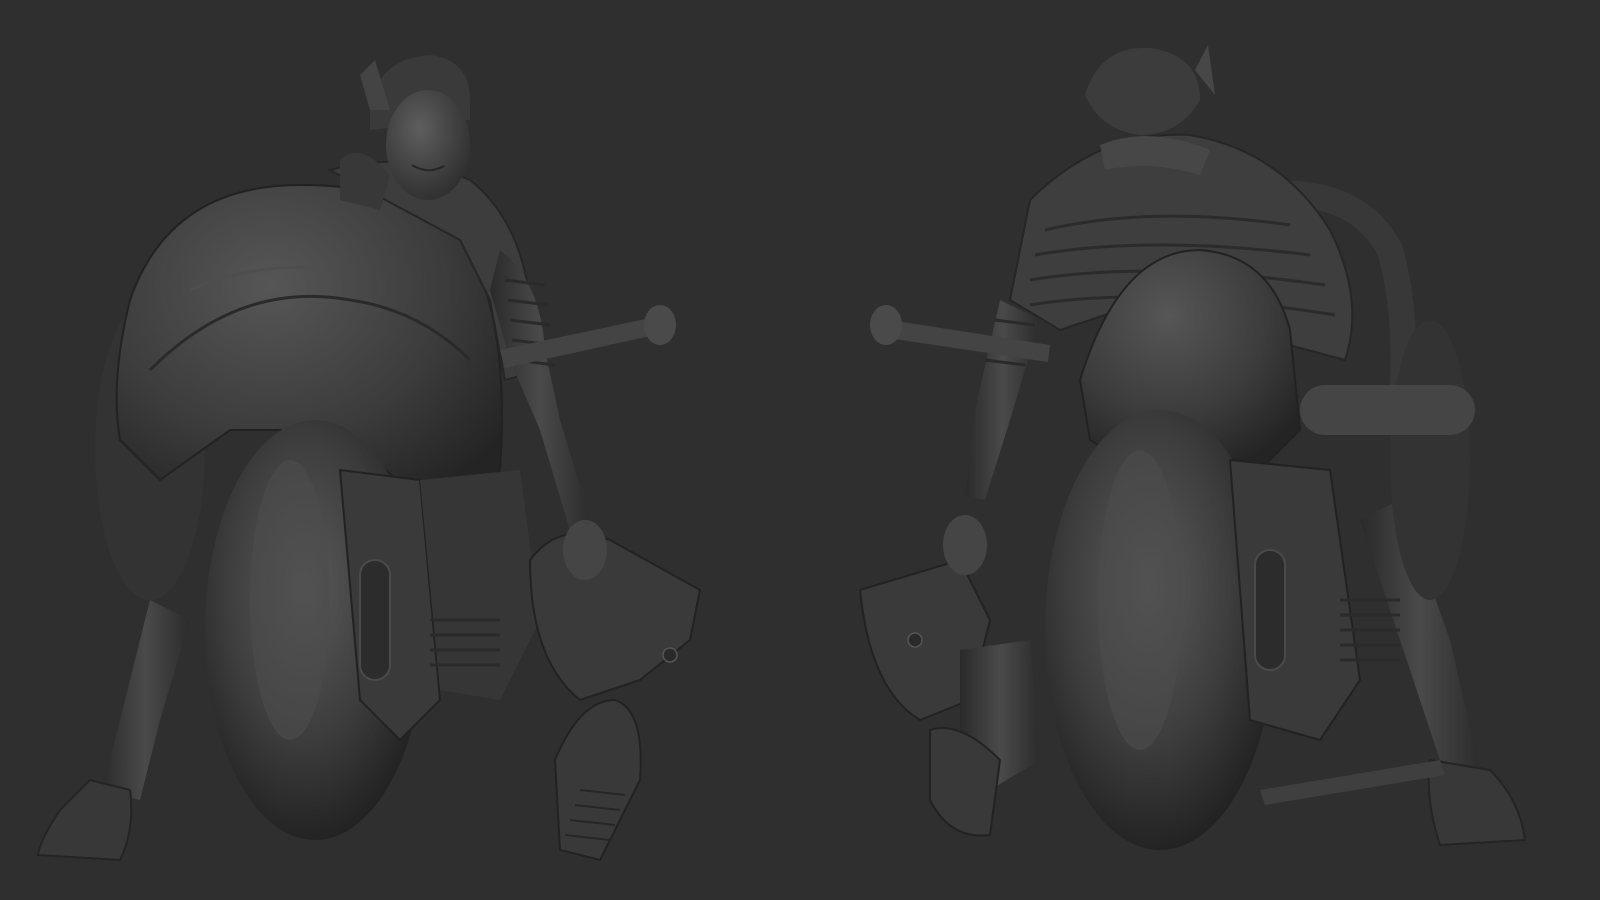 The height and width of the screenshot is (900, 1600). I want to click on rear-side-pod, so click(1430, 460).